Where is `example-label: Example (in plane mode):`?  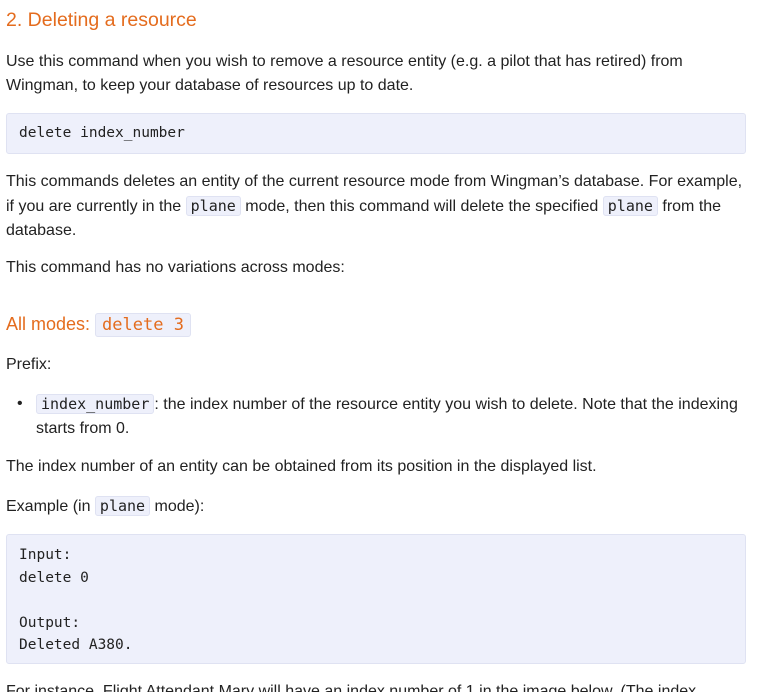
example-label: Example (in plane mode): is located at coordinates (105, 506).